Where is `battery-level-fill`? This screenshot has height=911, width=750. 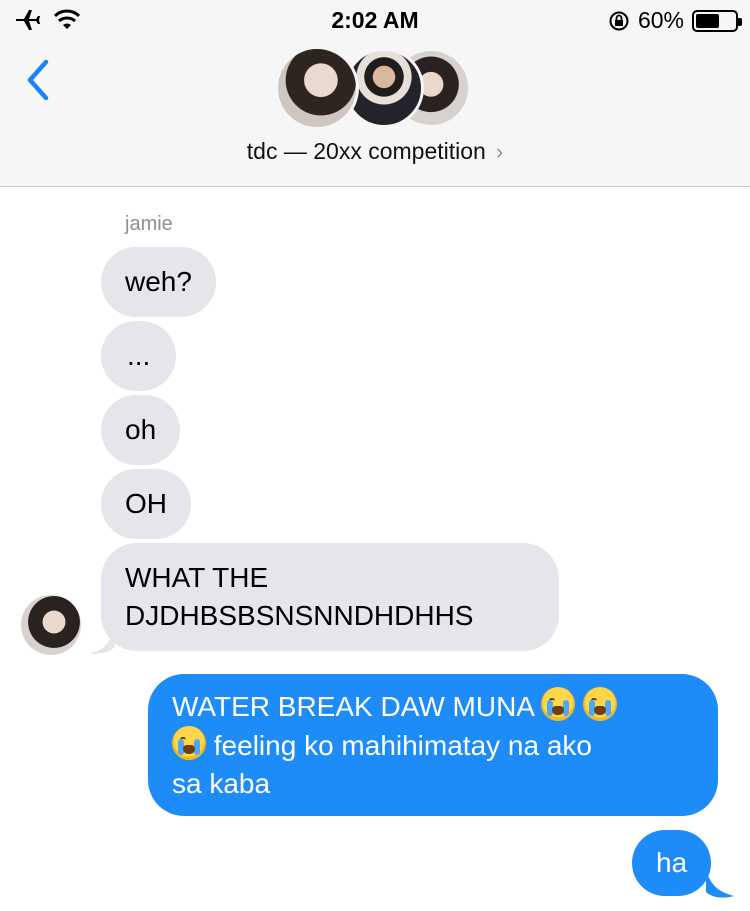 battery-level-fill is located at coordinates (707, 20).